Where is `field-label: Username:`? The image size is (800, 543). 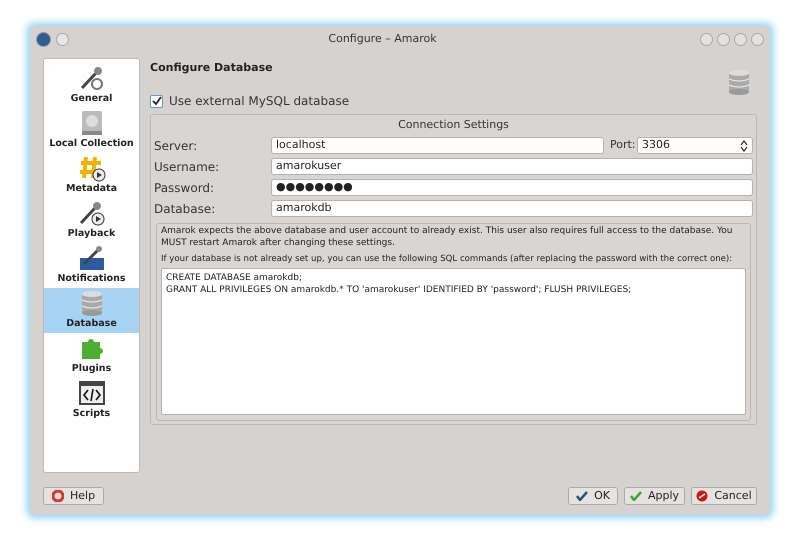 field-label: Username: is located at coordinates (187, 167).